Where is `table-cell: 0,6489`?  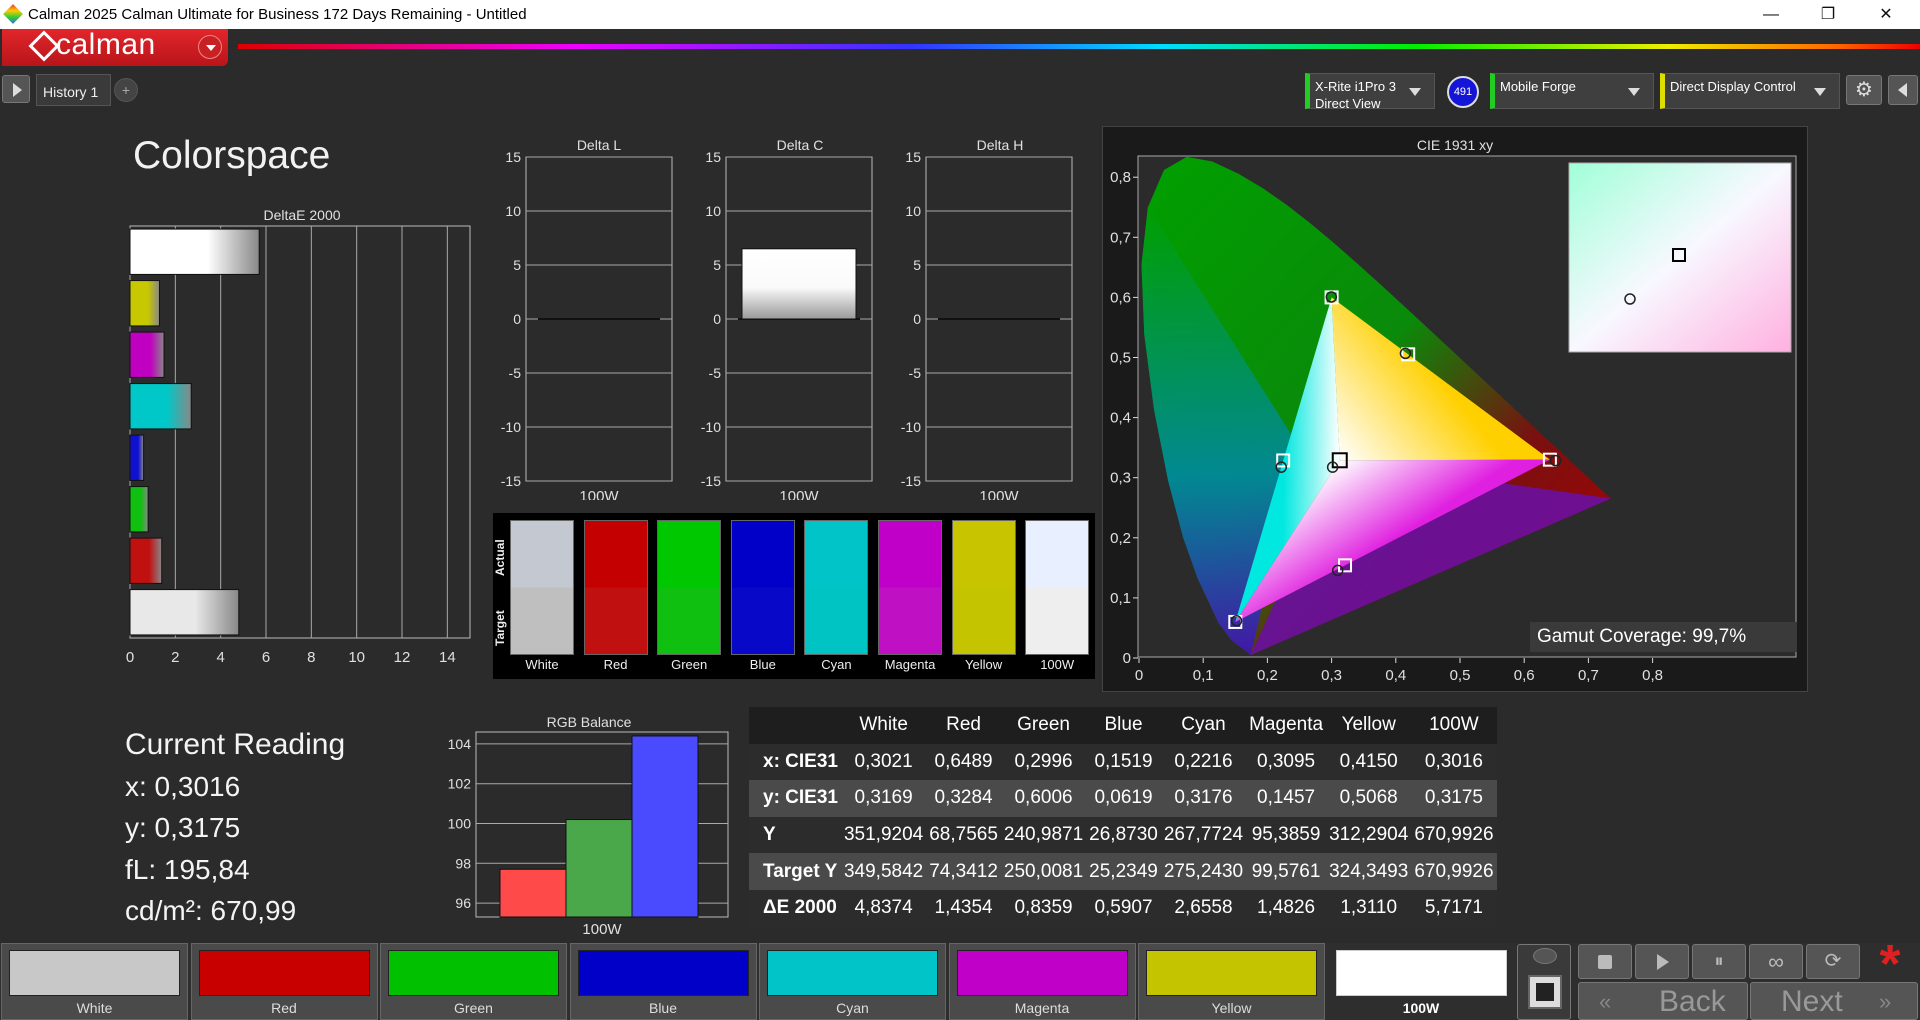
table-cell: 0,6489 is located at coordinates (963, 762).